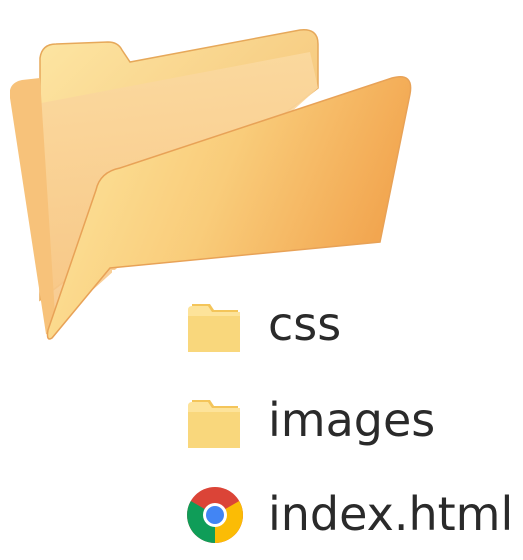  Describe the element at coordinates (351, 325) in the screenshot. I see `list-item-css: css` at that location.